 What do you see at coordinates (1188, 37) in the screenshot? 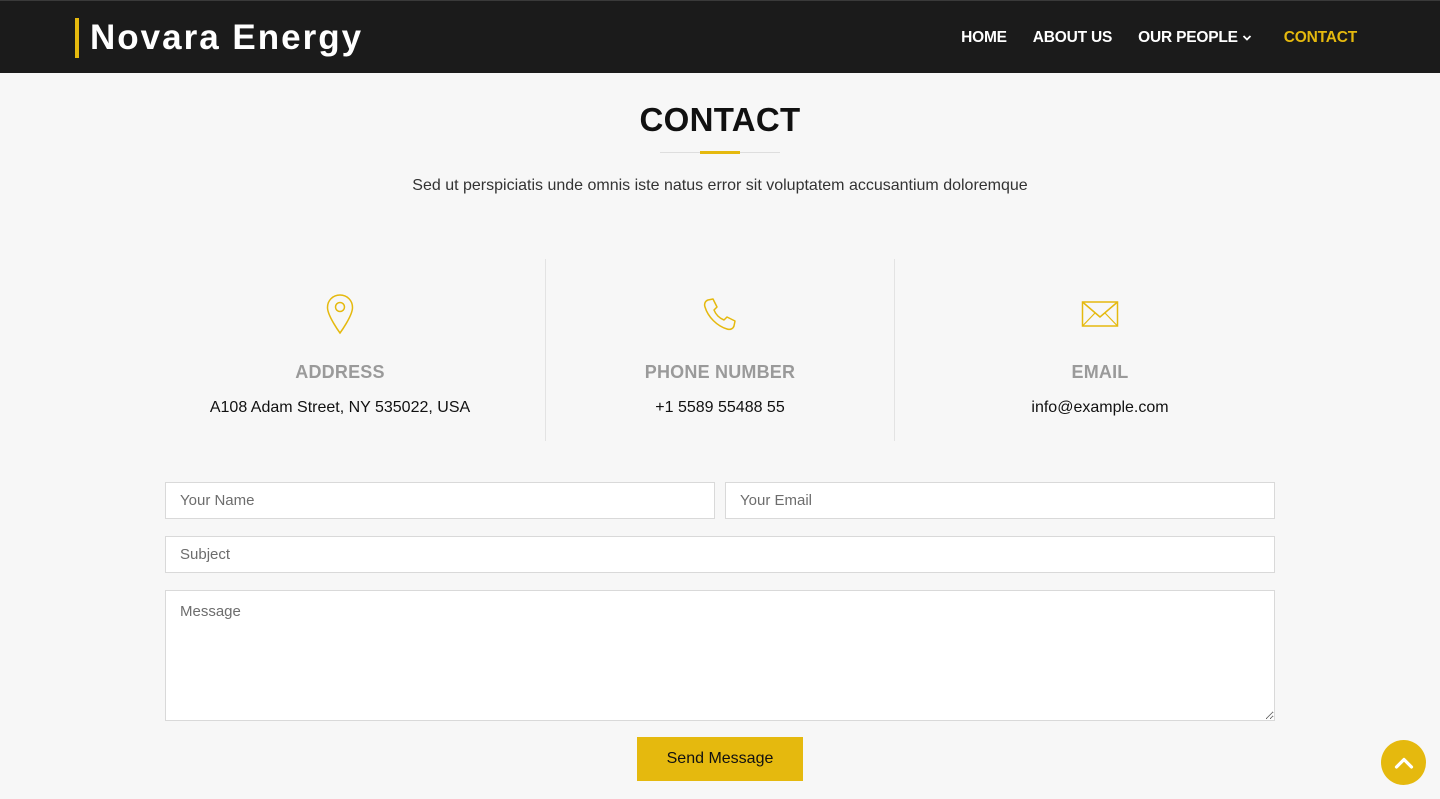
I see `nav-our-people-label: OUR PEOPLE` at bounding box center [1188, 37].